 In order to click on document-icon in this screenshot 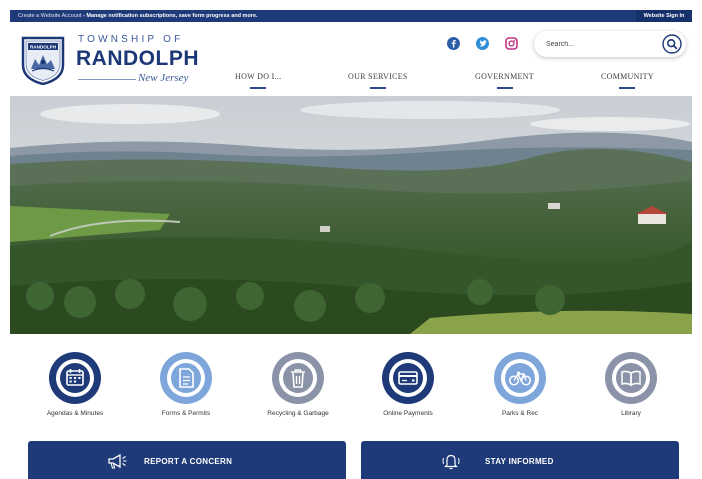, I will do `click(186, 378)`.